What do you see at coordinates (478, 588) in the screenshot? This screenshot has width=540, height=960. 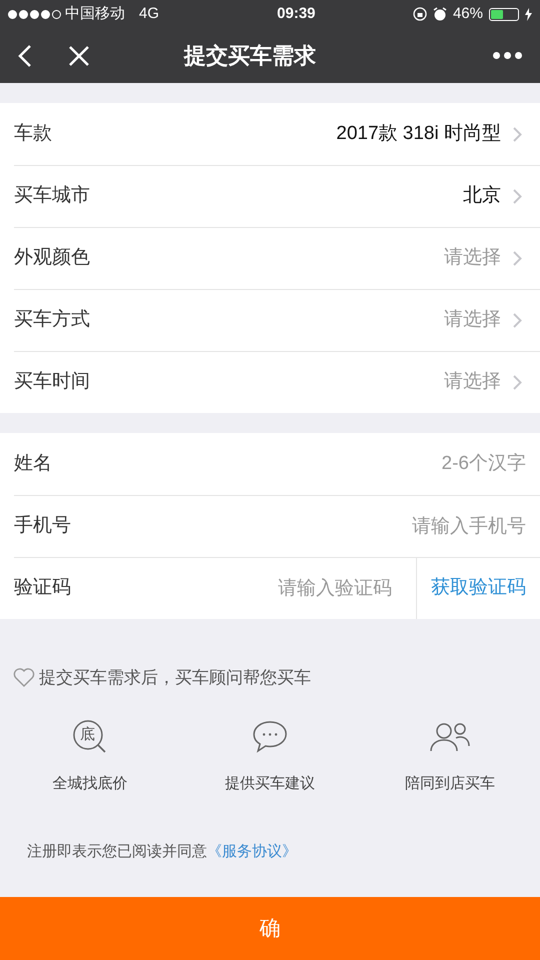 I see `get-code-button: 获取验证码` at bounding box center [478, 588].